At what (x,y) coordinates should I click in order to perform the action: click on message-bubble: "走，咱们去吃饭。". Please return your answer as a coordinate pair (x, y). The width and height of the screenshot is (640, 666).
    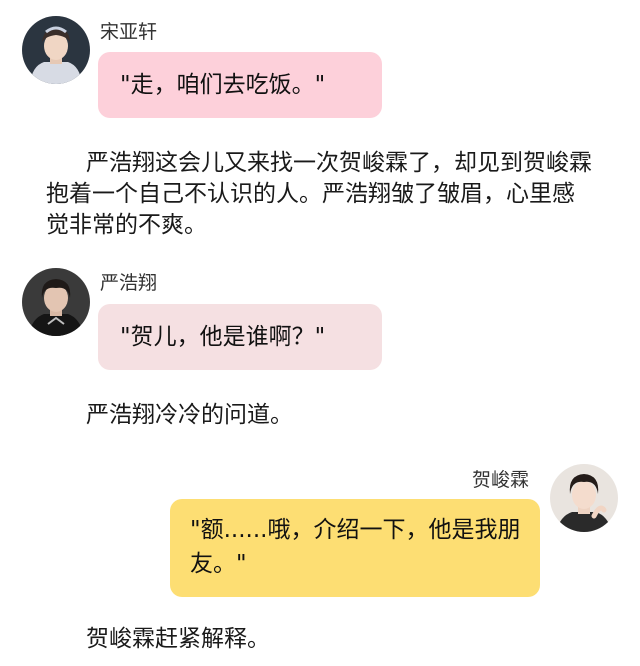
    Looking at the image, I should click on (240, 85).